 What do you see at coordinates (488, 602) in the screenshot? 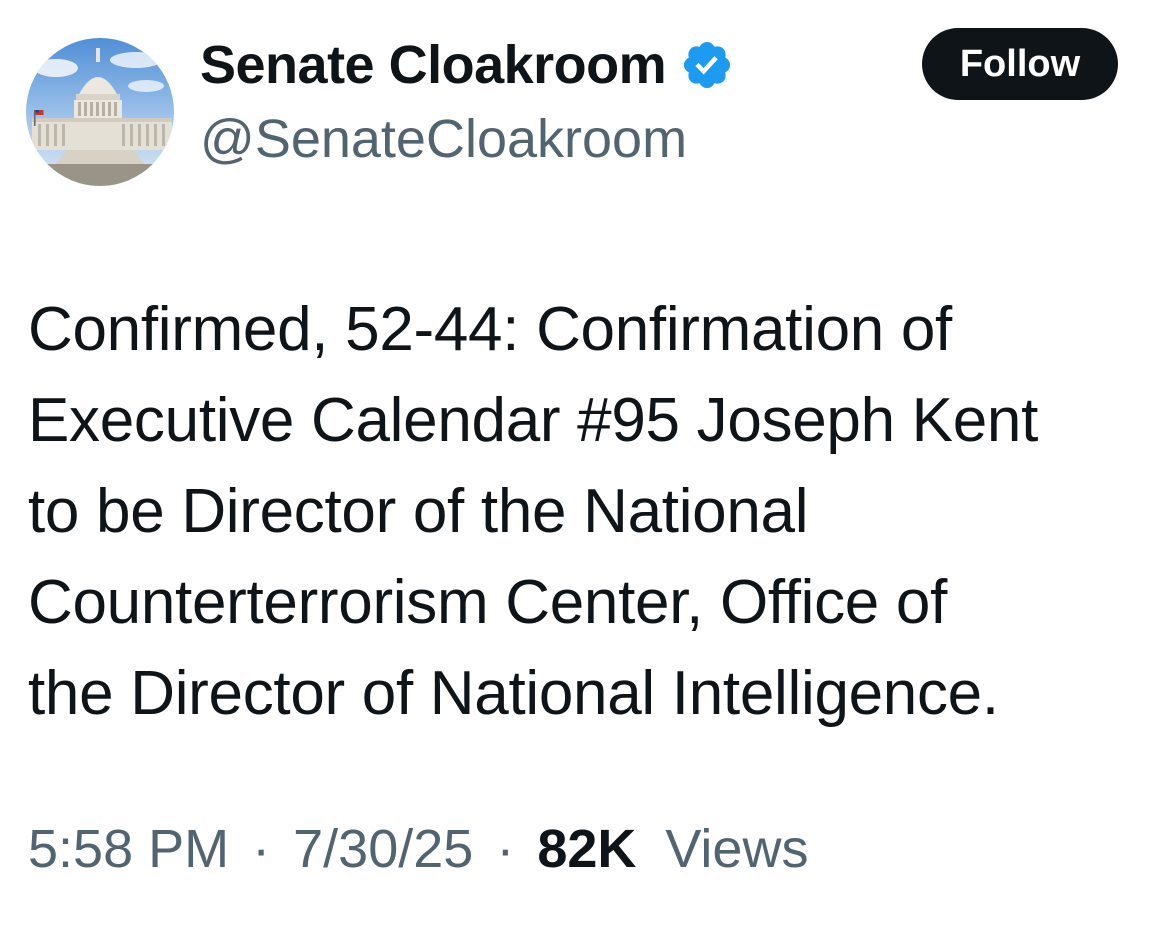
I see `tweet-text-line: Counterterrorism Center, Office of` at bounding box center [488, 602].